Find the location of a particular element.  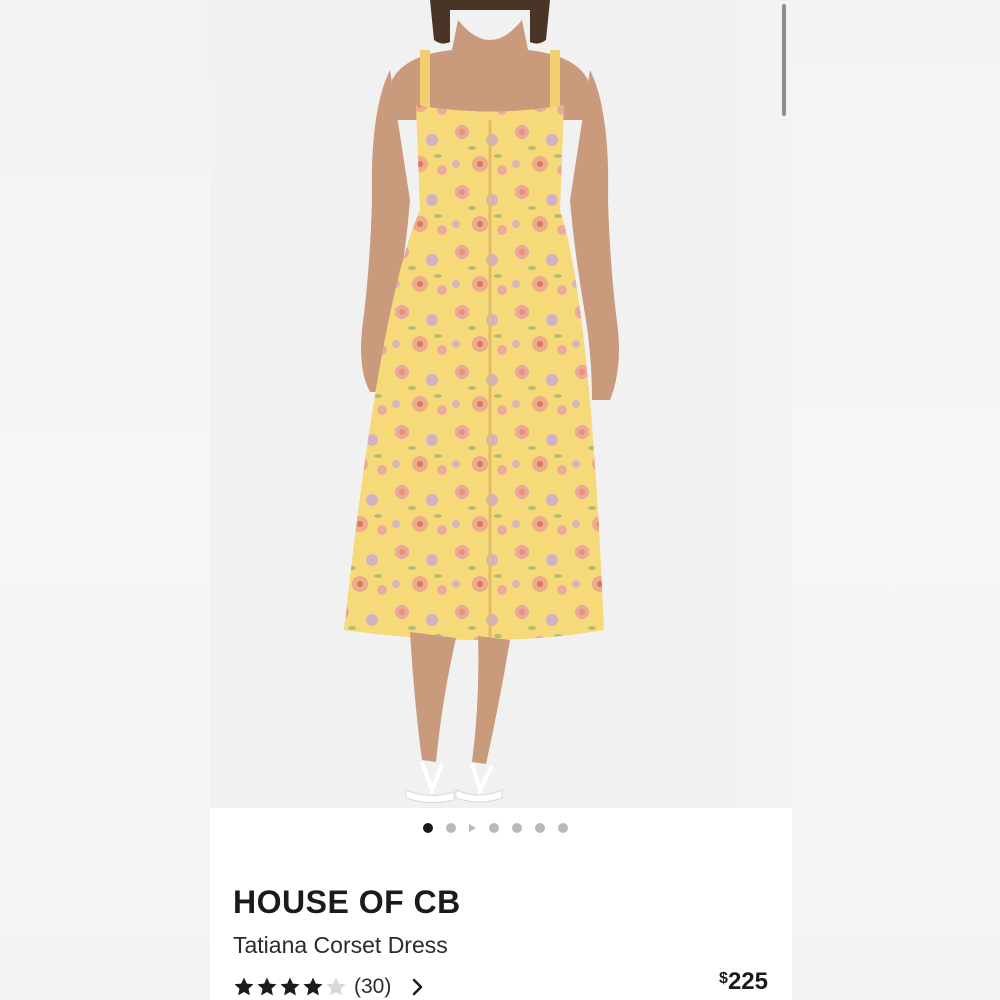

star-empty-icon is located at coordinates (336, 986).